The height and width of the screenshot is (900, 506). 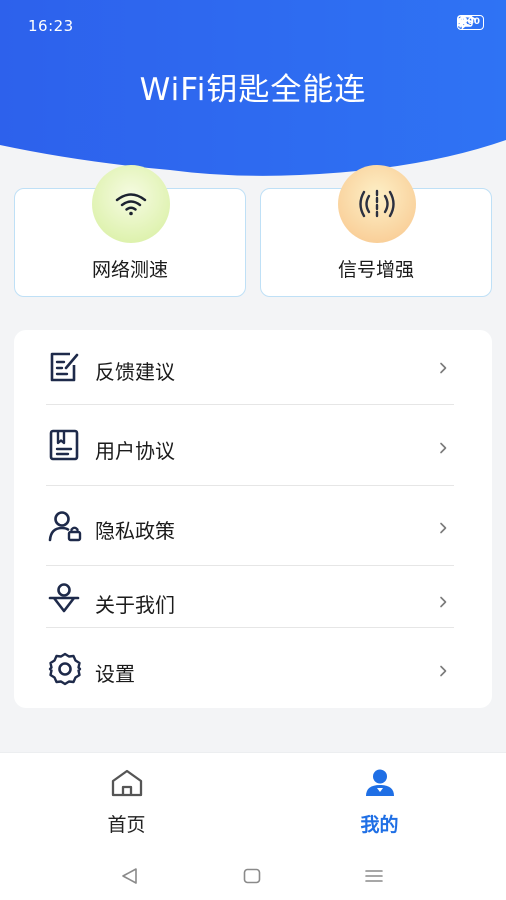 I want to click on tab-home-label: 首页, so click(x=126, y=825).